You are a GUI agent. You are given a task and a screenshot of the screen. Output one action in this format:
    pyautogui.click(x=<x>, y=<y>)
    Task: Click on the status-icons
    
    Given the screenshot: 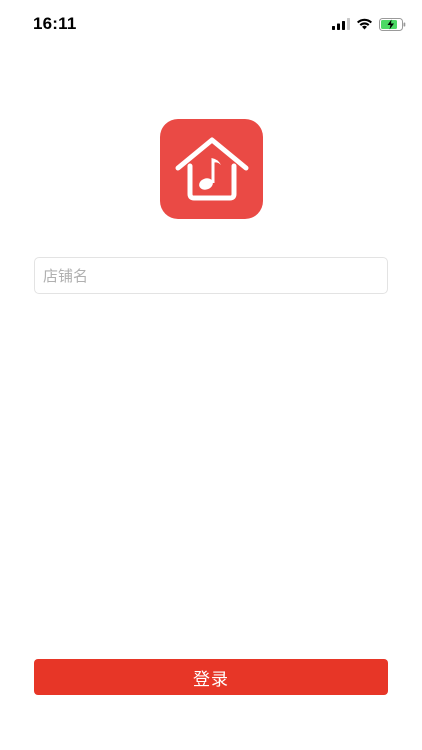 What is the action you would take?
    pyautogui.click(x=369, y=24)
    